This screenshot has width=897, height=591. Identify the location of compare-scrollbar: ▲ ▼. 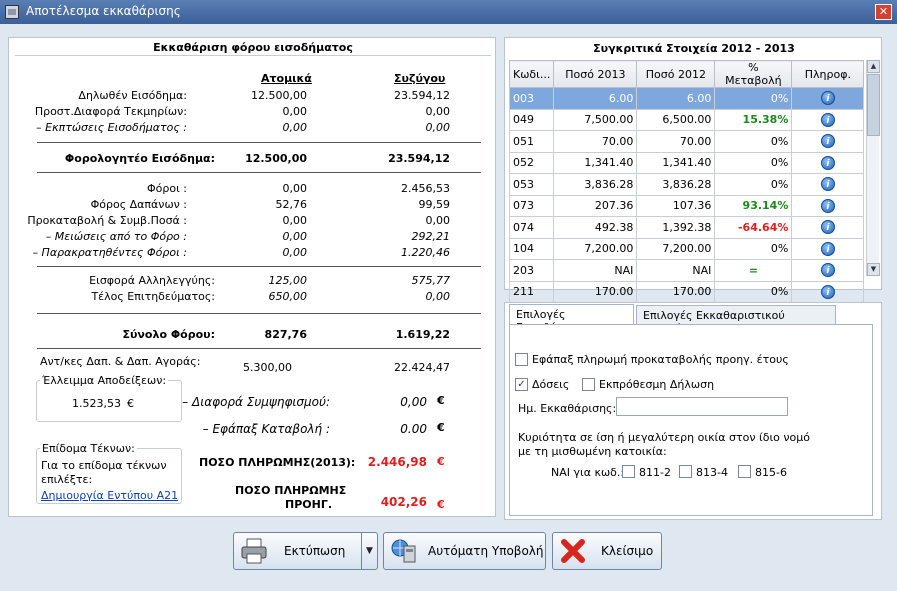
(873, 168).